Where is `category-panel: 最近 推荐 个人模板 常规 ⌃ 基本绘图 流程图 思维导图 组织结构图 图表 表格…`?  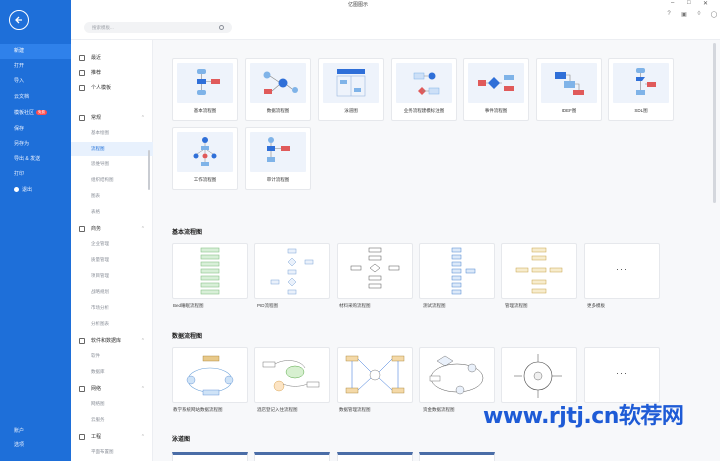 category-panel: 最近 推荐 个人模板 常规 ⌃ 基本绘图 流程图 思维导图 组织结构图 图表 表格… is located at coordinates (112, 250).